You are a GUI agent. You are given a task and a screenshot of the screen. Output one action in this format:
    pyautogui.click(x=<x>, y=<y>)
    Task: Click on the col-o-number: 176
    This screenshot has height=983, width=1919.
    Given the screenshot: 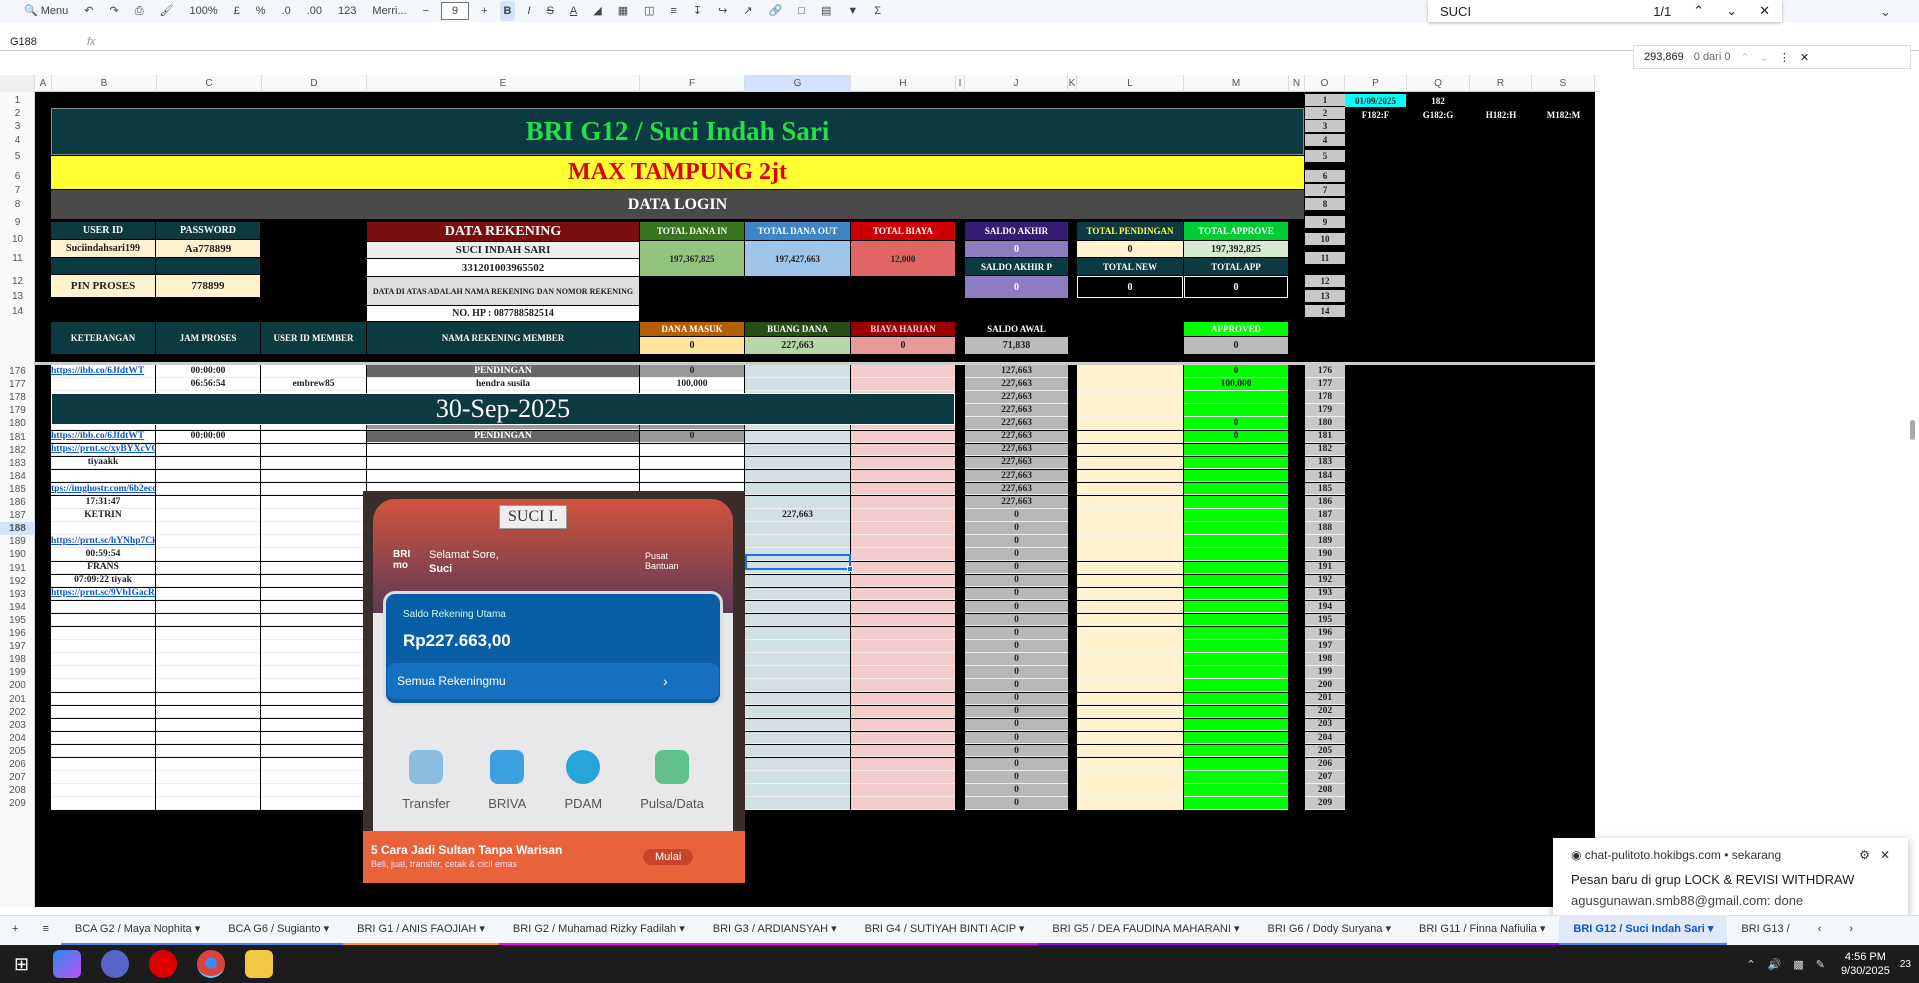 What is the action you would take?
    pyautogui.click(x=1325, y=371)
    